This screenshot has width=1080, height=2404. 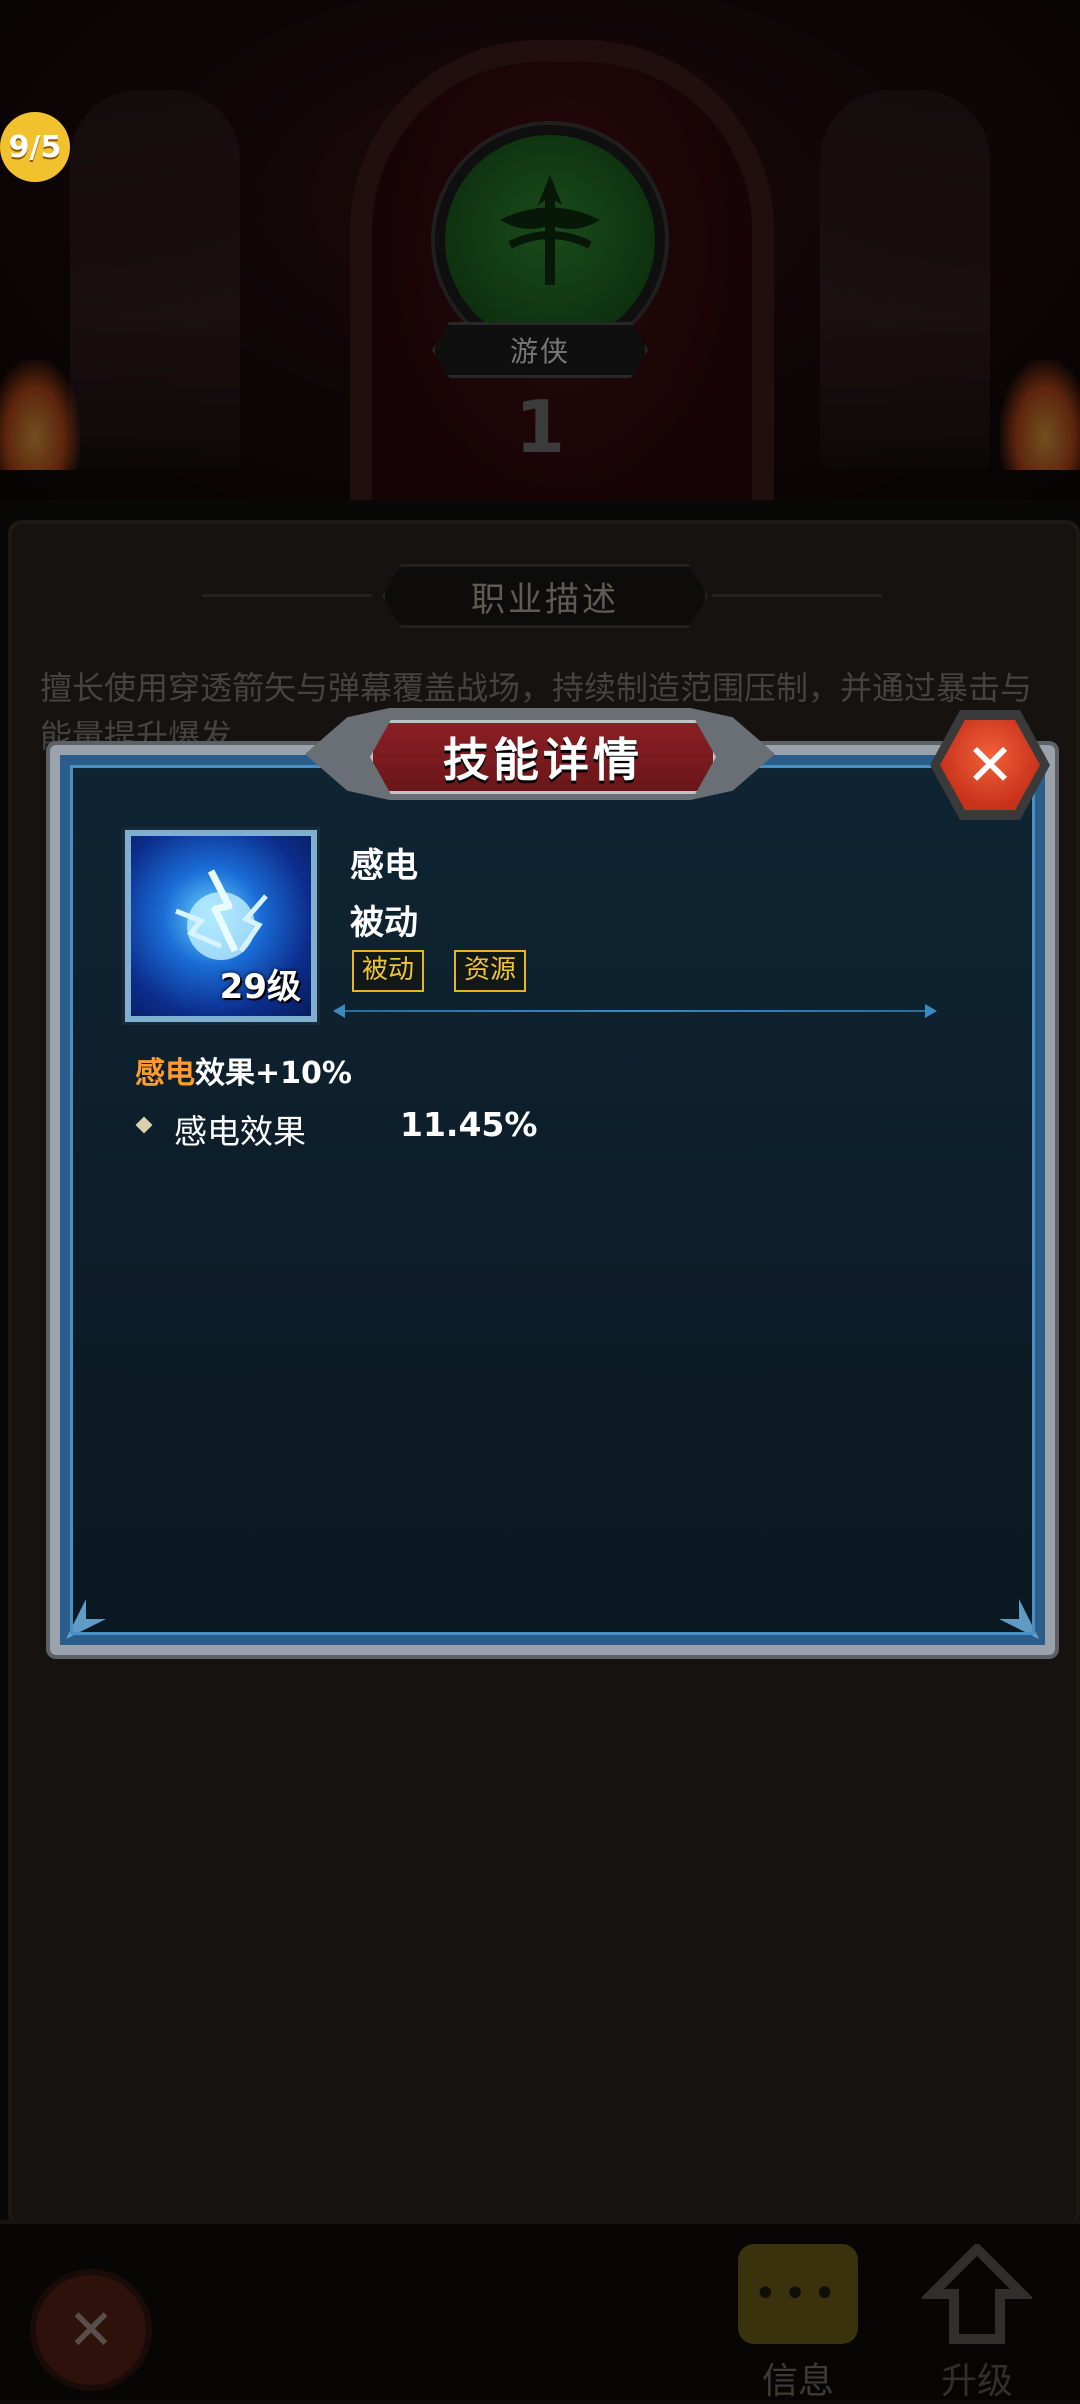 I want to click on skill-tag-passive: 被动, so click(x=388, y=971).